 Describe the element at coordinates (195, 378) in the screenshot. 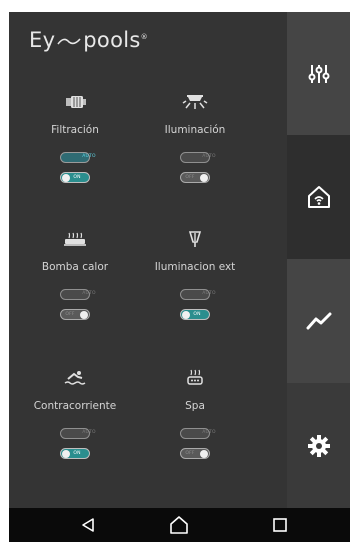

I see `spa-icon` at that location.